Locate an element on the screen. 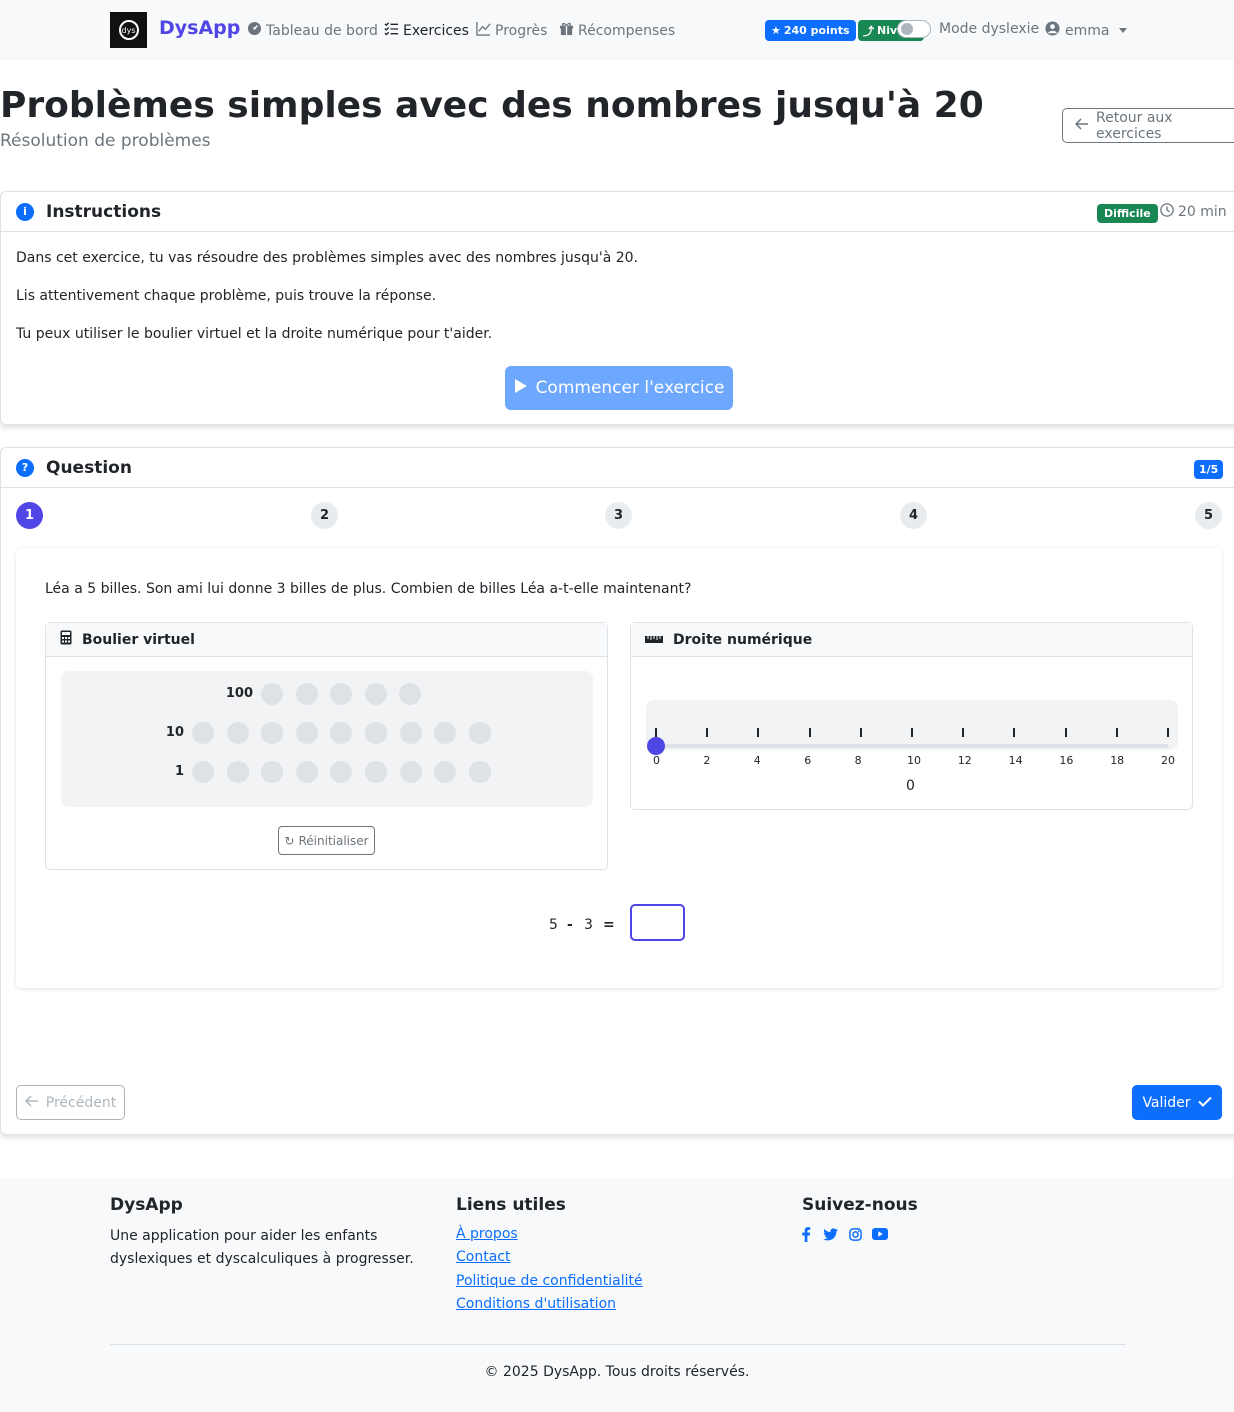 This screenshot has height=1412, width=1234. number-line-slider-thumb is located at coordinates (656, 746).